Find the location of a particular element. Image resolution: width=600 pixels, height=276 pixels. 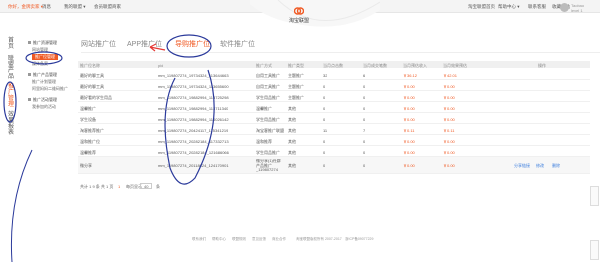

cell-name: 微分享 is located at coordinates (86, 165).